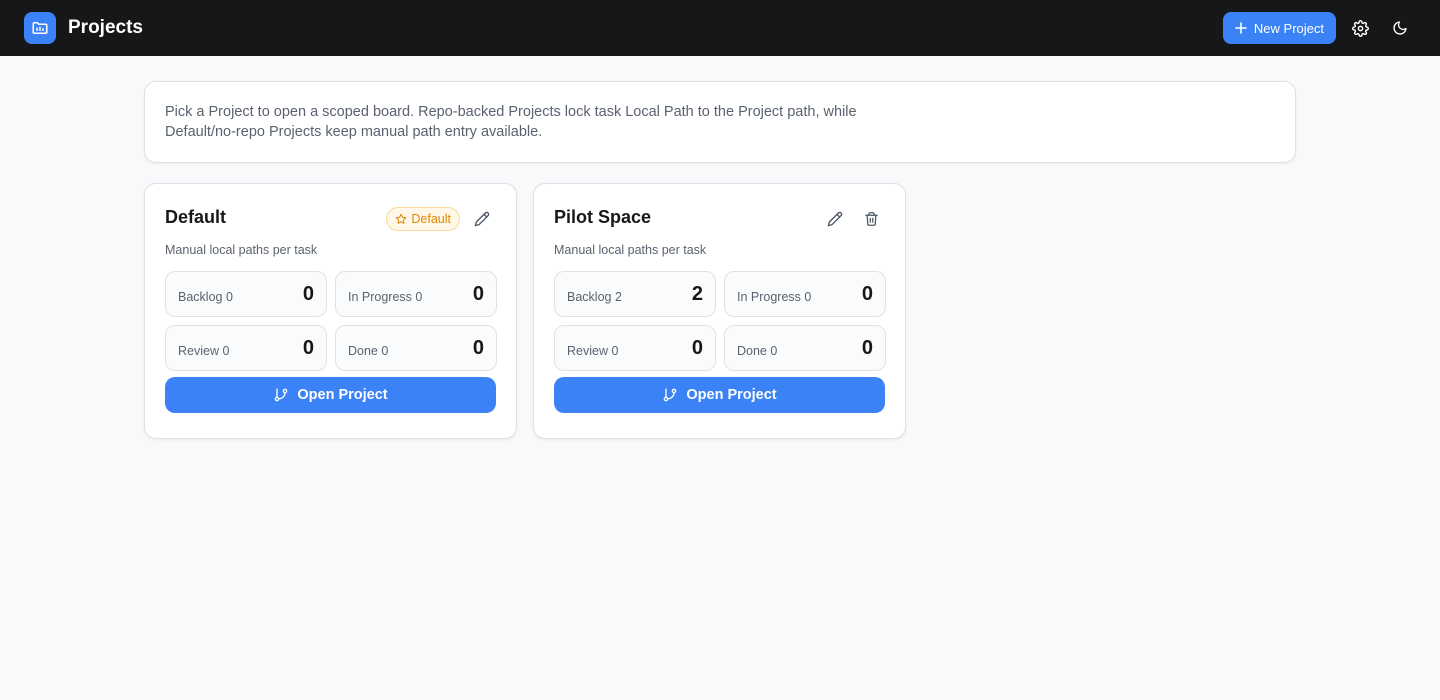  Describe the element at coordinates (196, 217) in the screenshot. I see `project-name: Default` at that location.